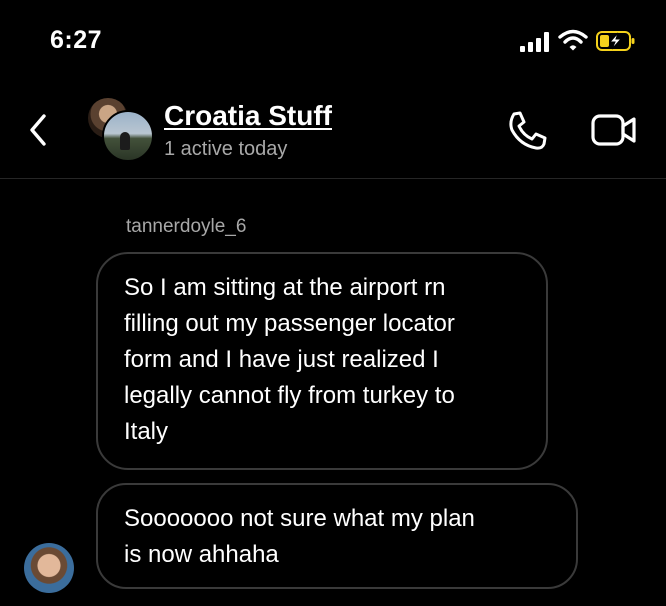 The width and height of the screenshot is (666, 606). Describe the element at coordinates (248, 116) in the screenshot. I see `chat-title: Croatia Stuff` at that location.